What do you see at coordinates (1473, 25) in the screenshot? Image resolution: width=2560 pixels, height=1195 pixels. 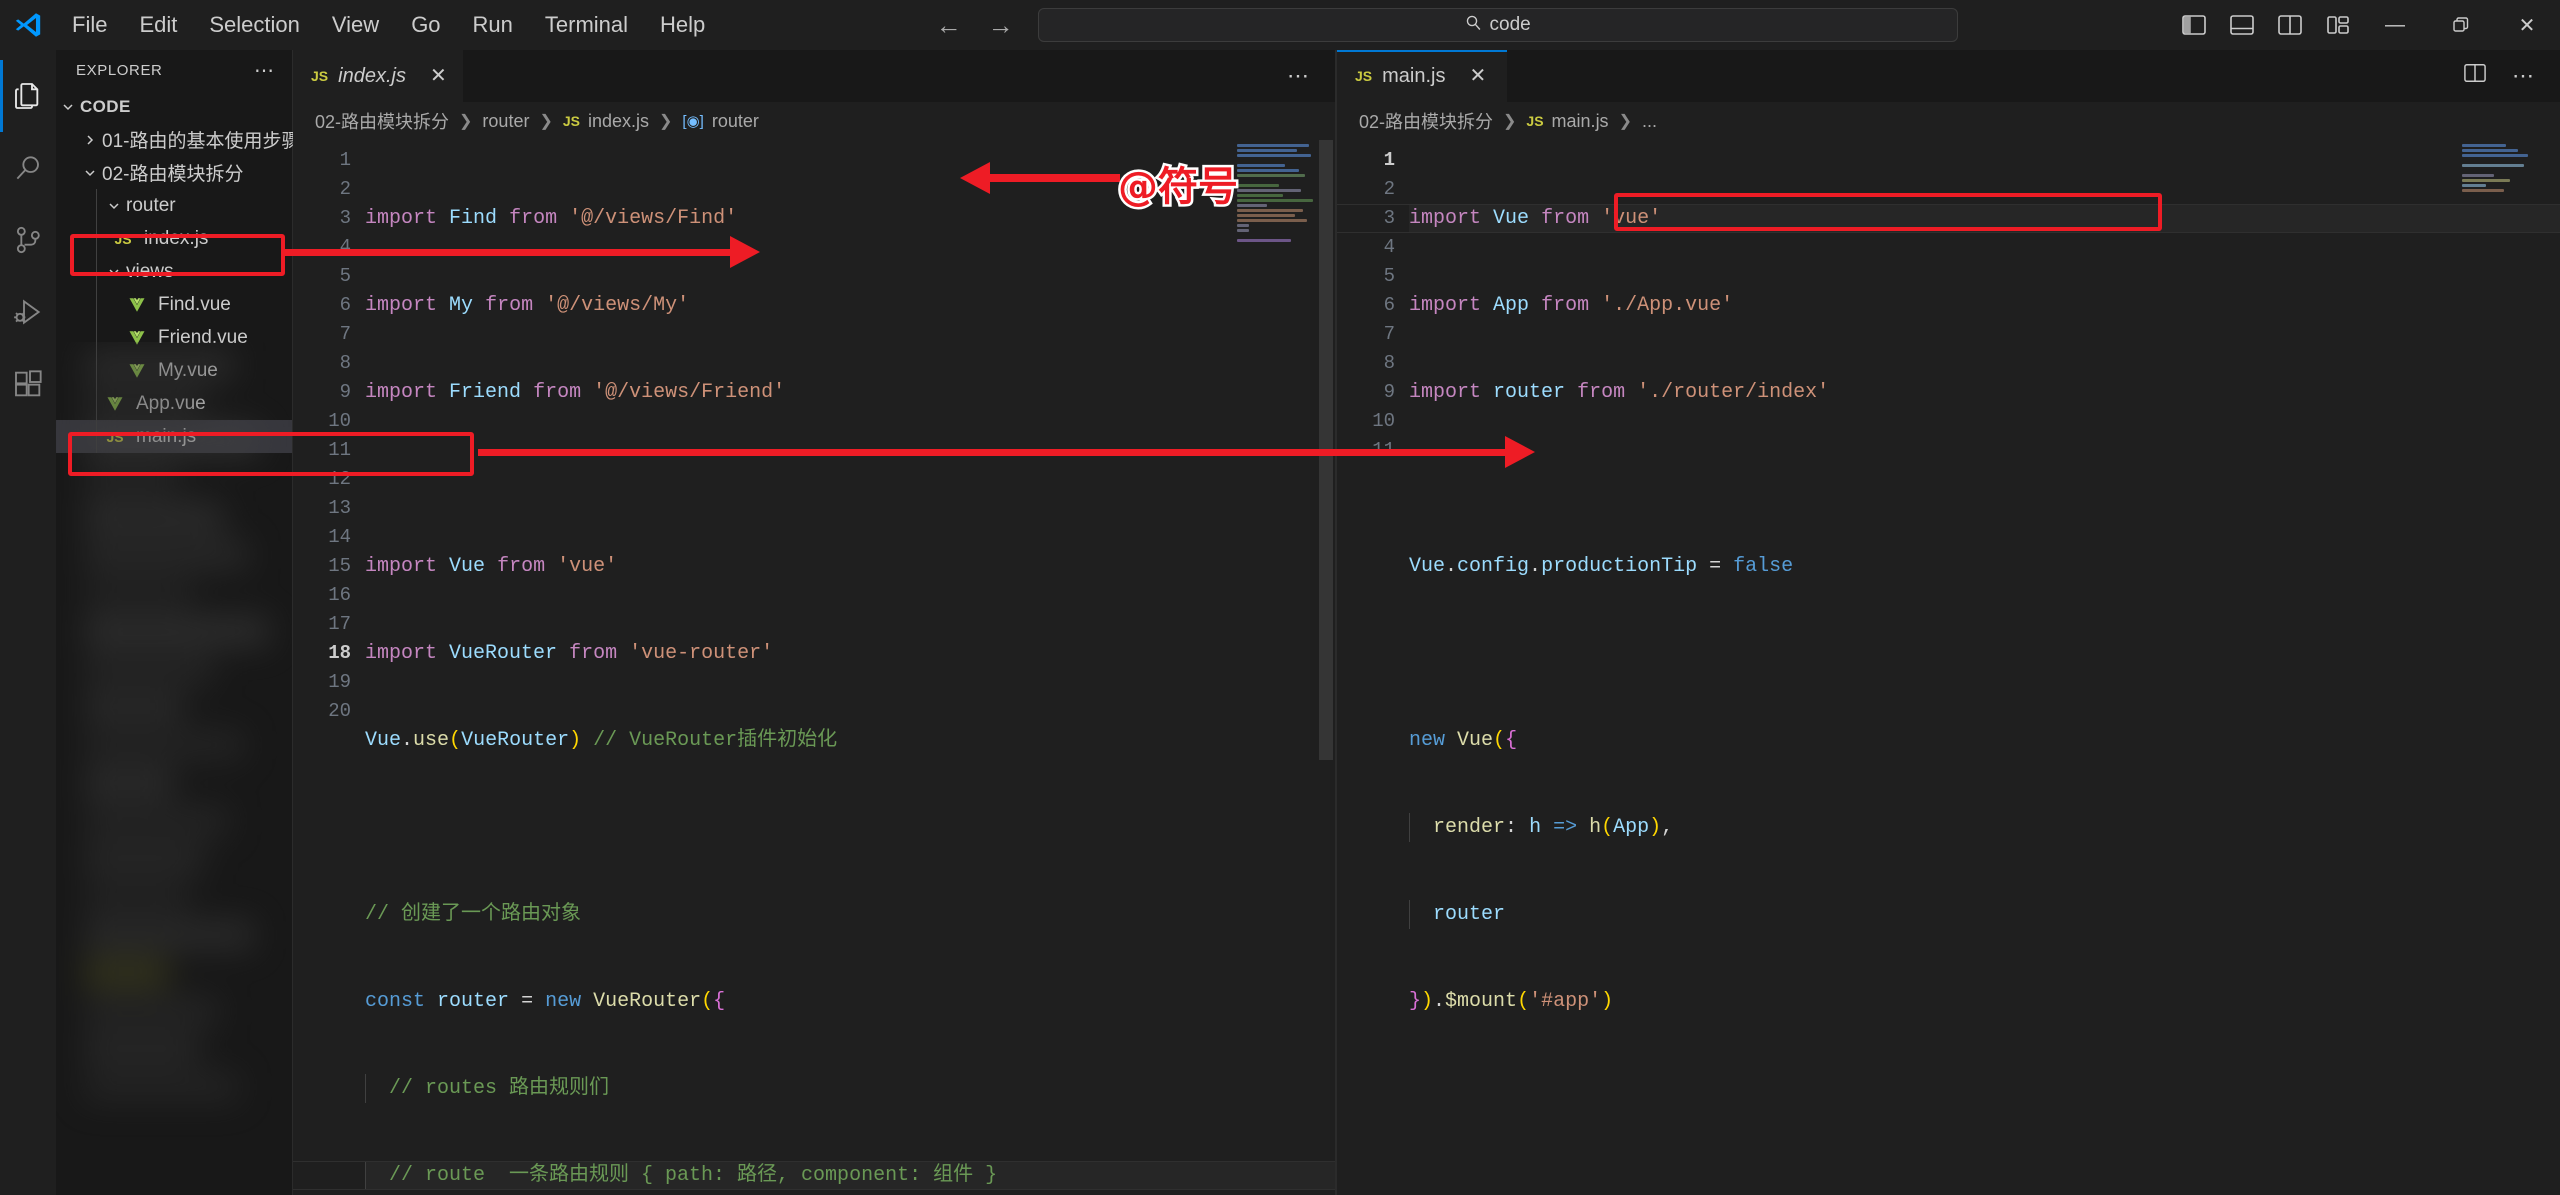 I see `search-icon` at bounding box center [1473, 25].